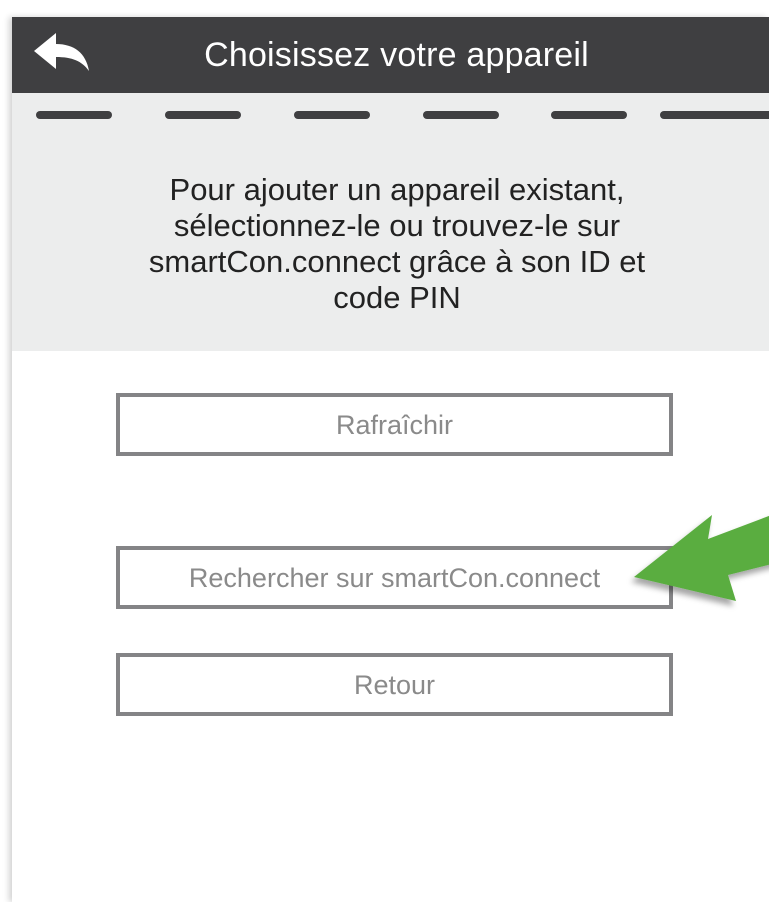  Describe the element at coordinates (62, 53) in the screenshot. I see `back-arrow-icon` at that location.